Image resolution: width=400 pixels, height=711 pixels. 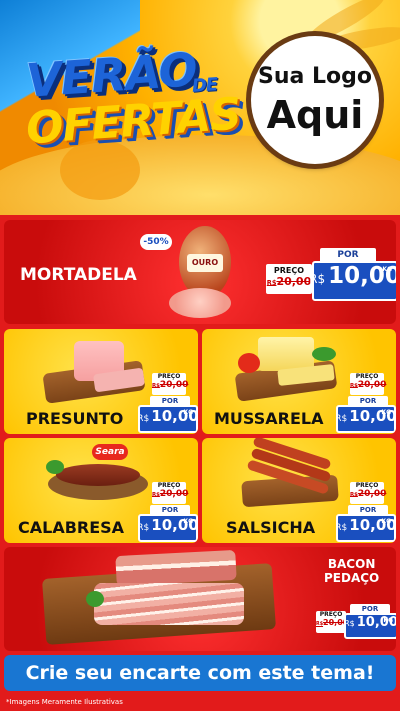 I want to click on product-name: MUSSARELA, so click(x=269, y=418).